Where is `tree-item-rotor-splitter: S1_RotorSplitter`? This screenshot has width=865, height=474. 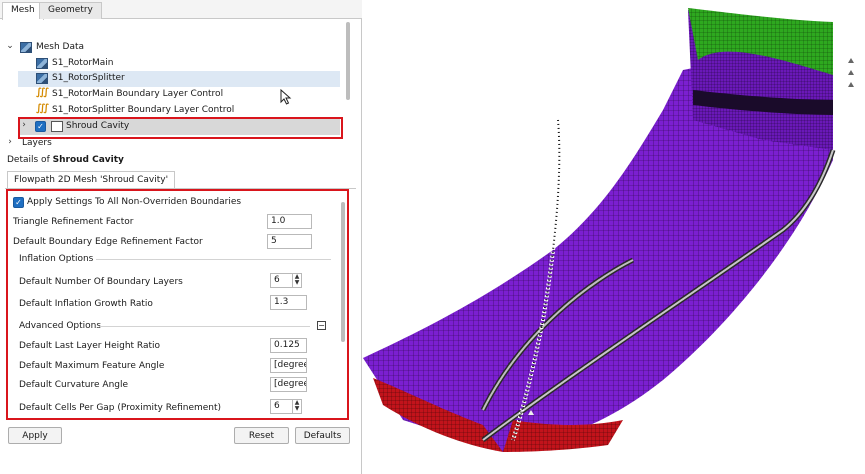
tree-item-rotor-splitter: S1_RotorSplitter is located at coordinates (179, 79).